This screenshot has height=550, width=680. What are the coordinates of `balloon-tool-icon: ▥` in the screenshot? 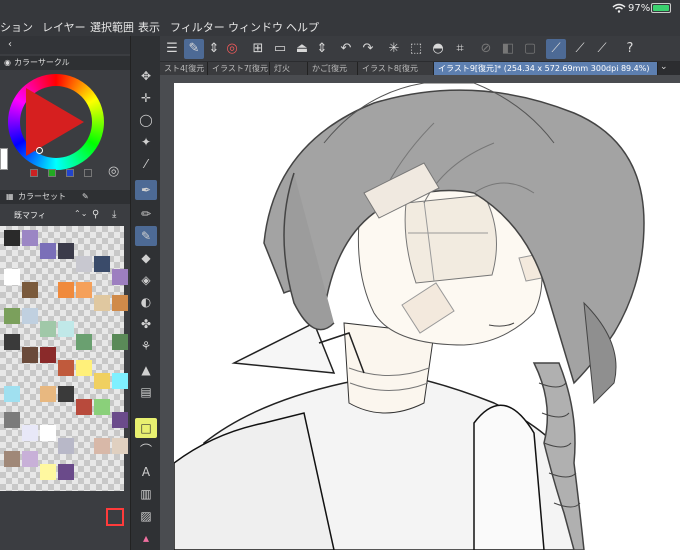 It's located at (146, 494).